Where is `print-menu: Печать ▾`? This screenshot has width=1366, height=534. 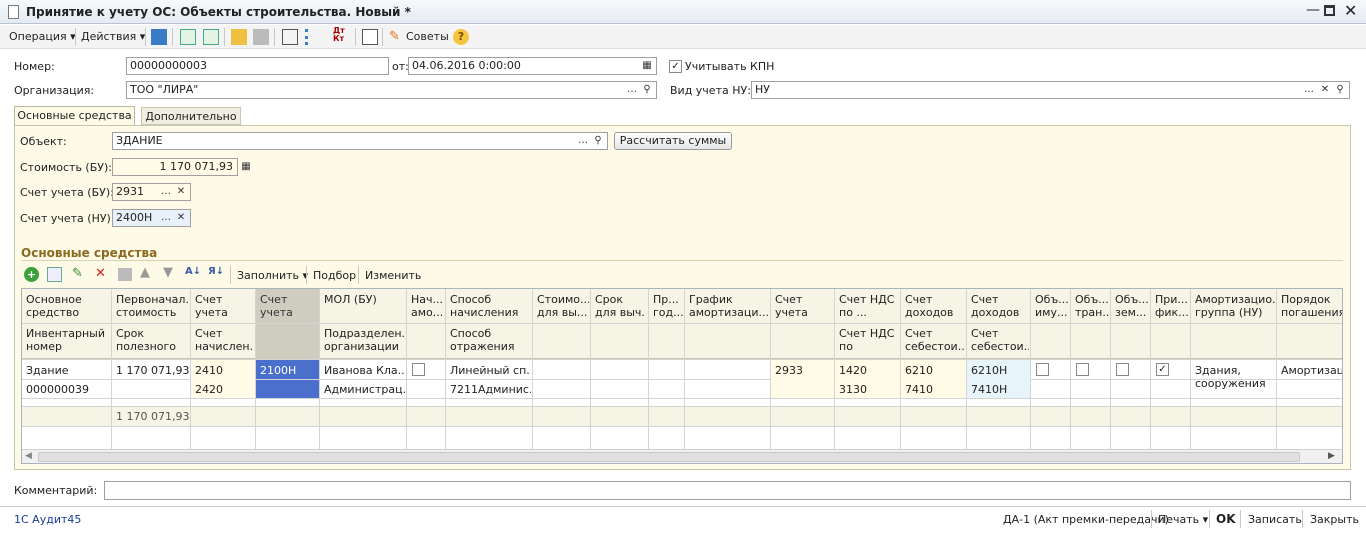
print-menu: Печать ▾ is located at coordinates (1183, 519).